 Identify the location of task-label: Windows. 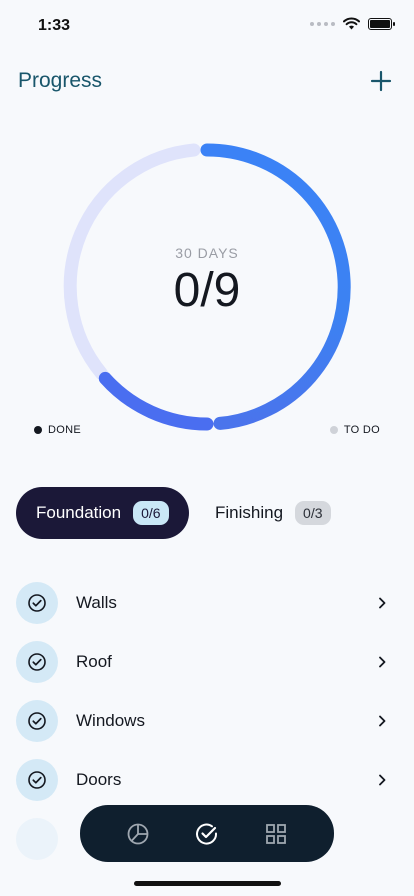
(110, 720).